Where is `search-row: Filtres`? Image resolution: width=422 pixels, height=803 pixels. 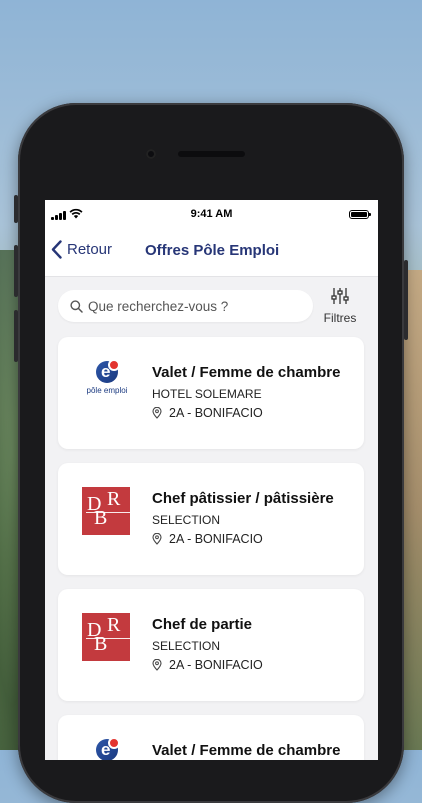
search-row: Filtres is located at coordinates (211, 302).